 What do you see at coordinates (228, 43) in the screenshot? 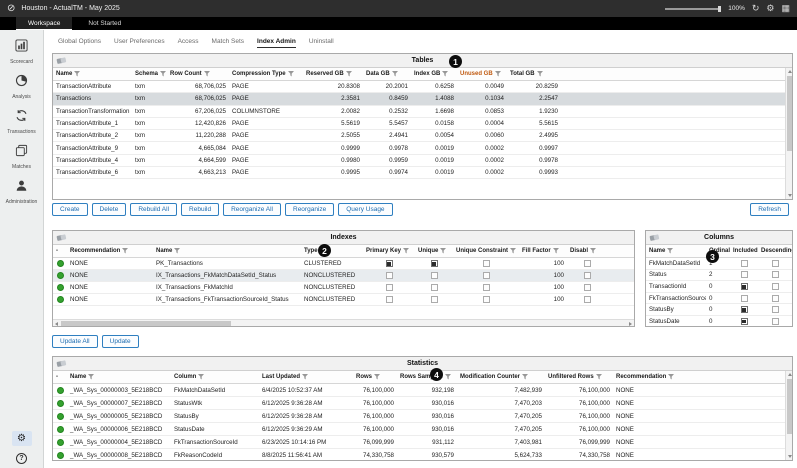
I see `tab-match-sets: Match Sets` at bounding box center [228, 43].